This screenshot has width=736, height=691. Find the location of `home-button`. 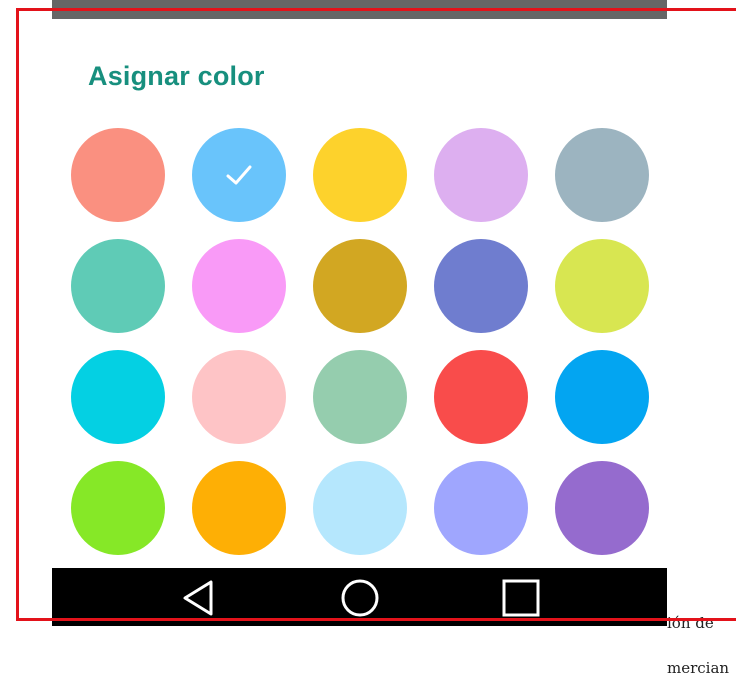

home-button is located at coordinates (360, 598).